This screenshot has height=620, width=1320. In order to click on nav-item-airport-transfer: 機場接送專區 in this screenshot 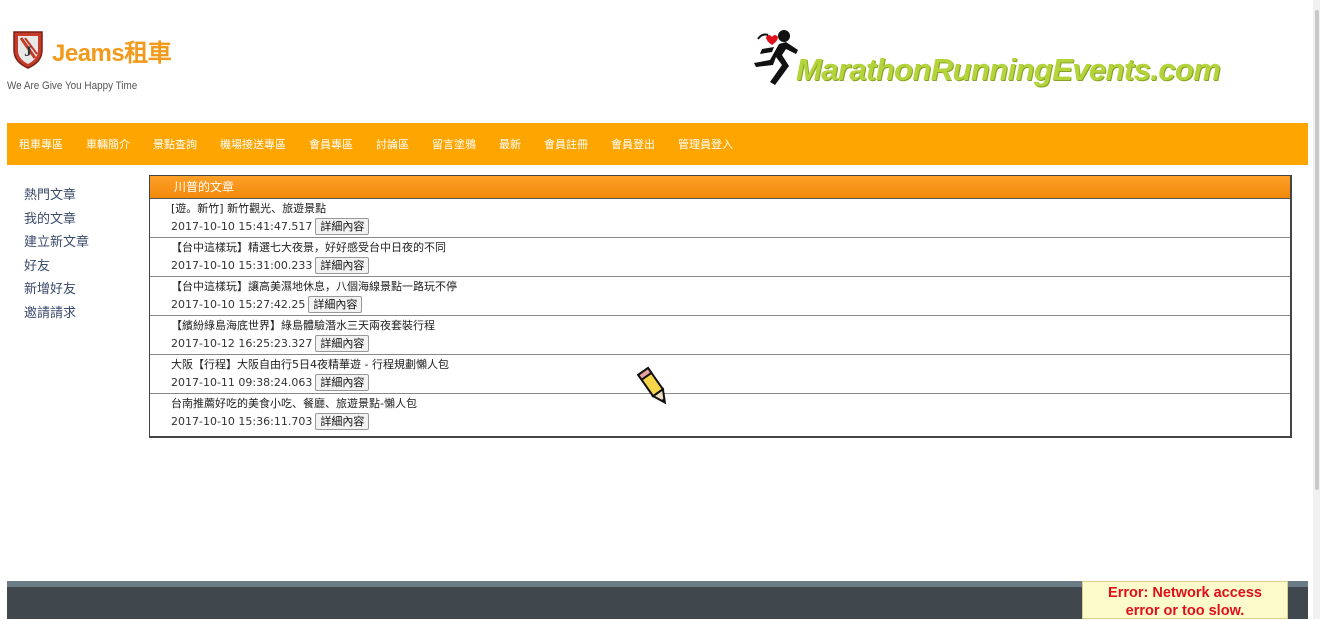, I will do `click(253, 144)`.